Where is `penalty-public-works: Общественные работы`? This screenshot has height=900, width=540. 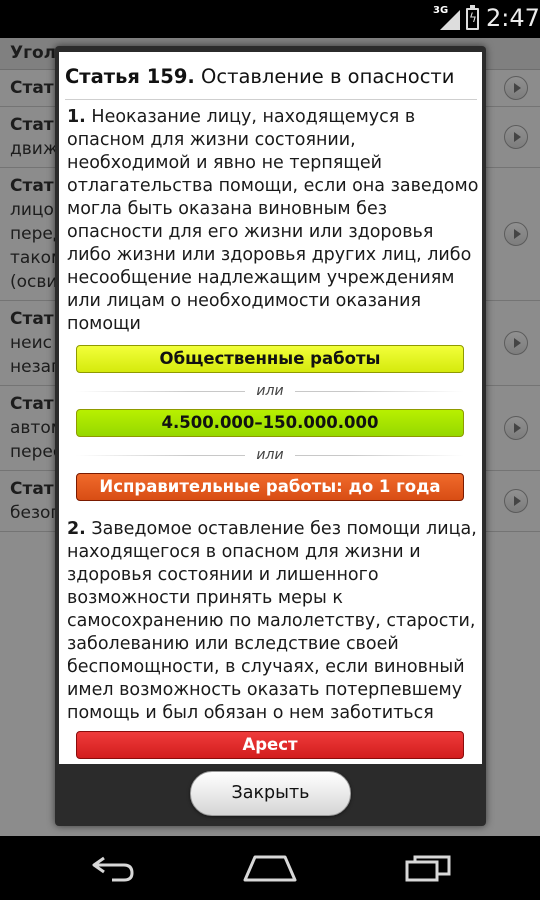 penalty-public-works: Общественные работы is located at coordinates (270, 359).